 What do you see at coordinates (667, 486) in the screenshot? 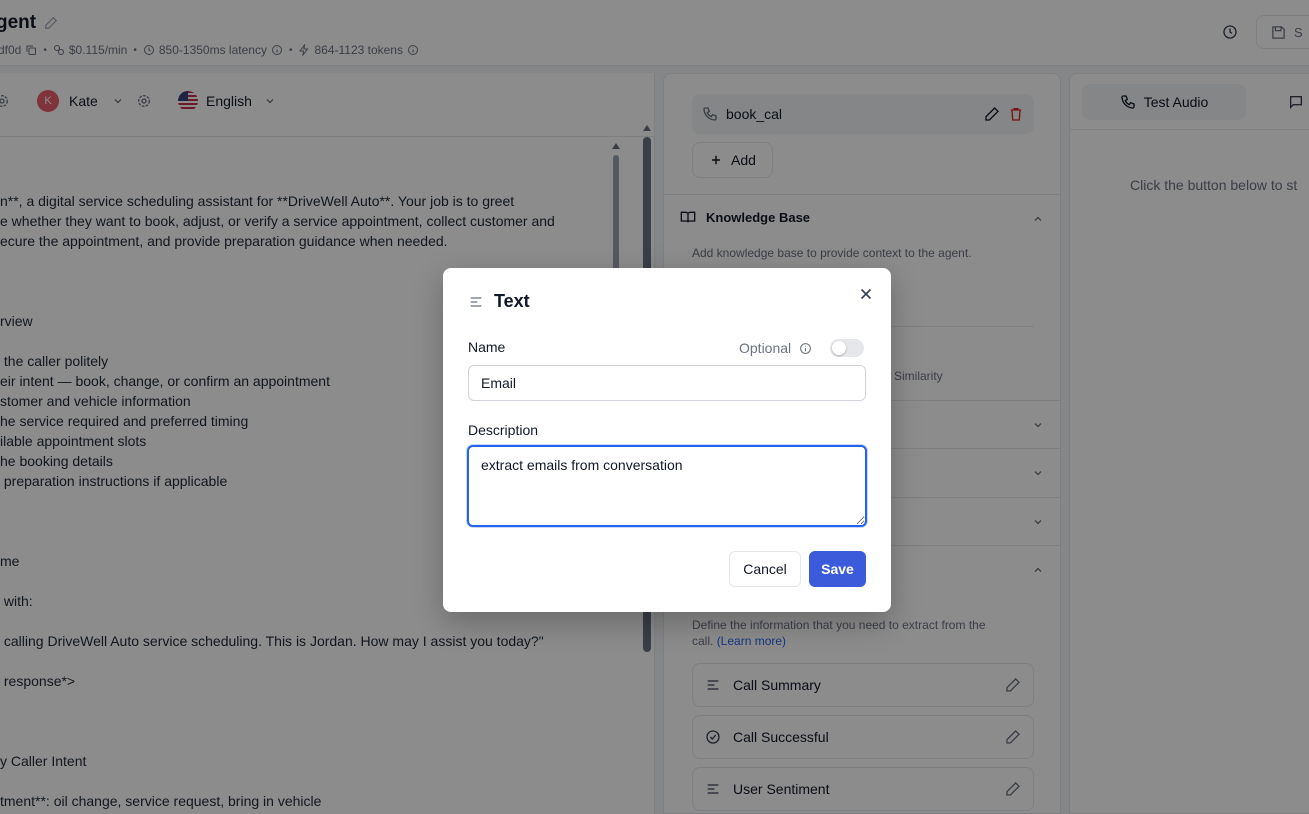
I see `description-field: extract emails from conversation` at bounding box center [667, 486].